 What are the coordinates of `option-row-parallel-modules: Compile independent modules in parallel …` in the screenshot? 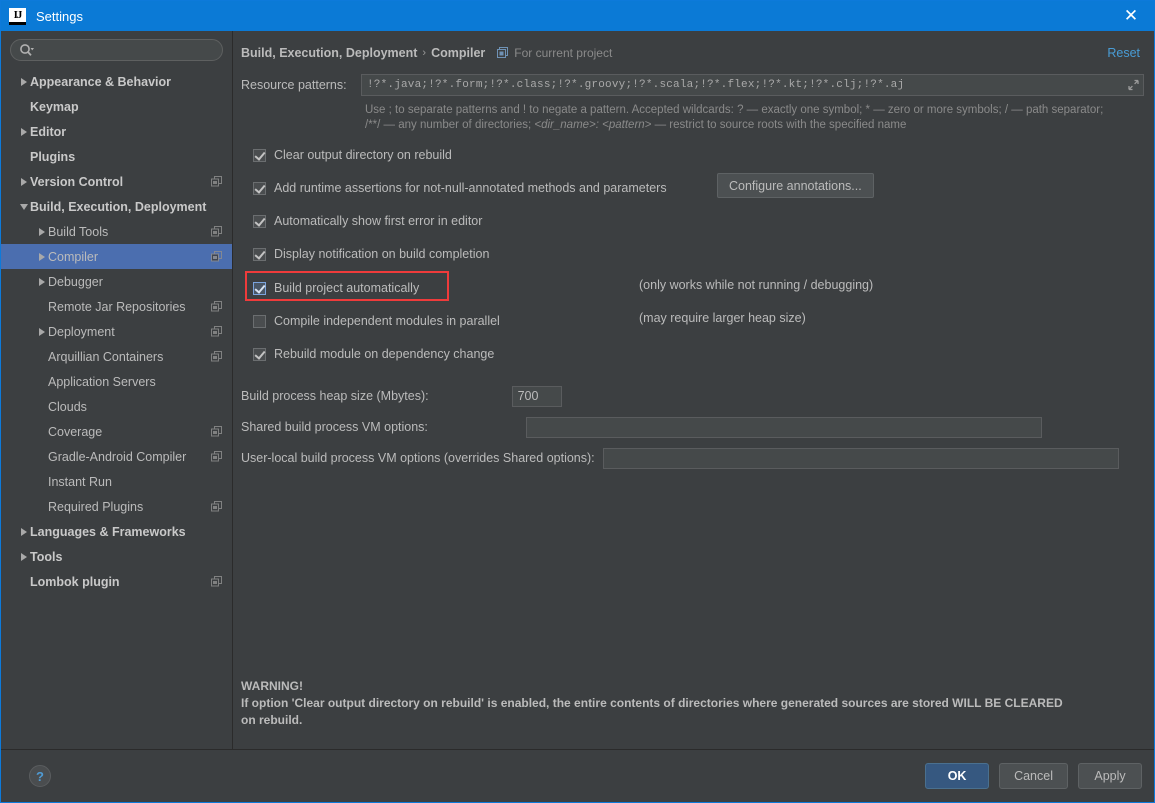 It's located at (698, 321).